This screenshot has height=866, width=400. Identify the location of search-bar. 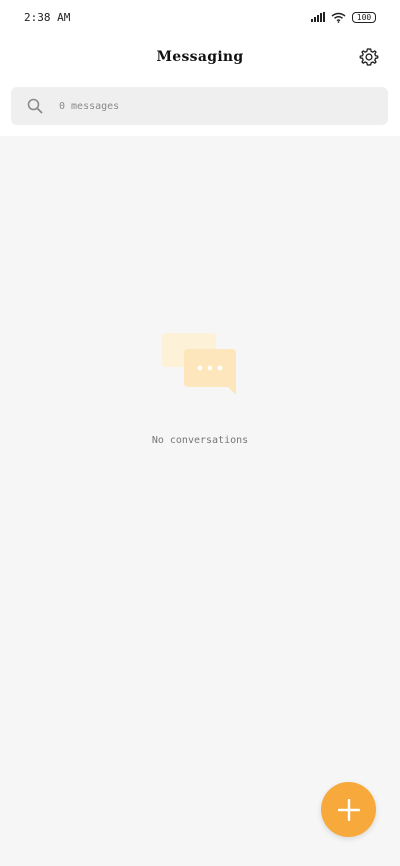
(199, 106).